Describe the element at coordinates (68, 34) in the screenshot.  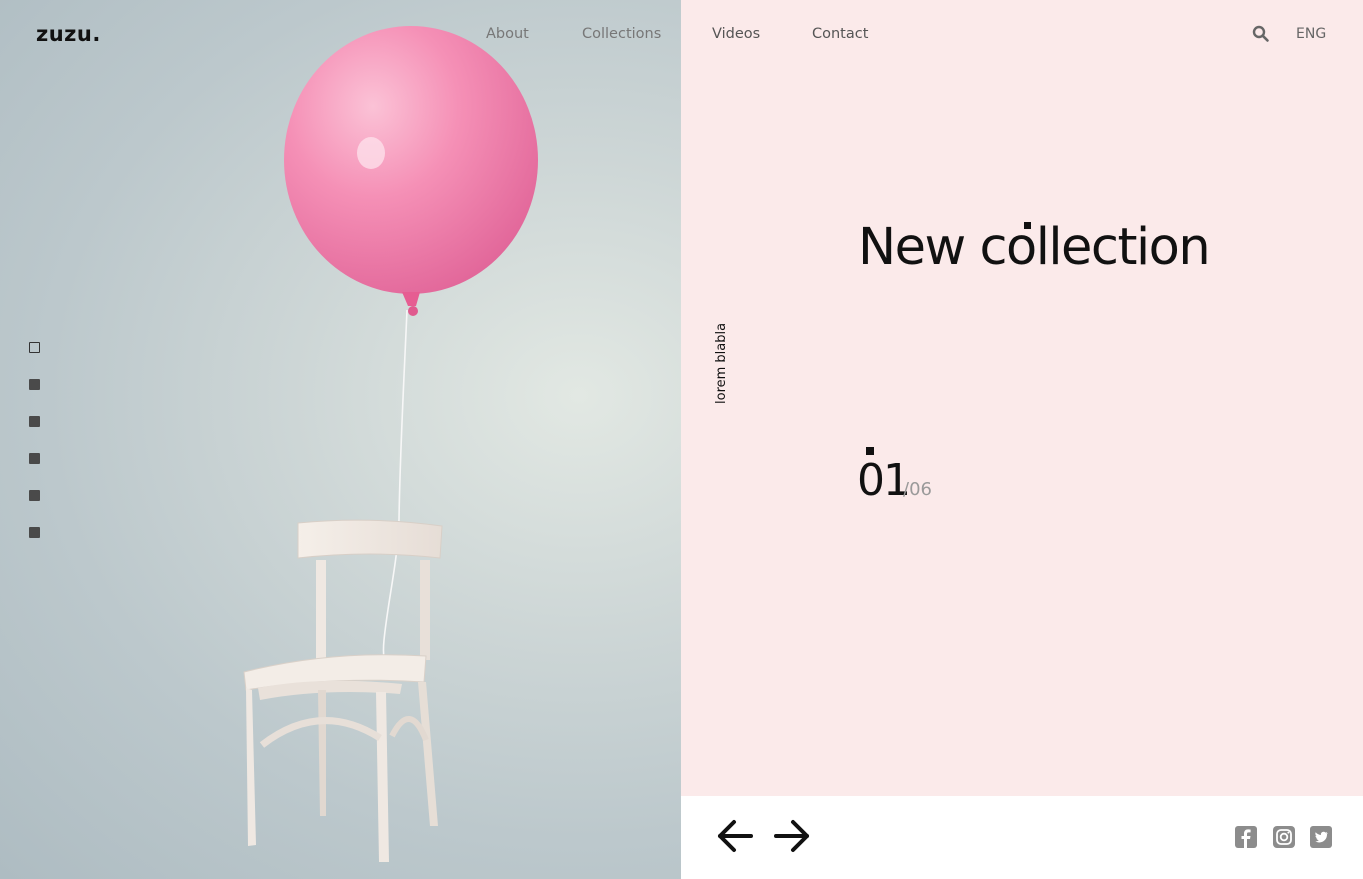
I see `logo: zuzu.` at that location.